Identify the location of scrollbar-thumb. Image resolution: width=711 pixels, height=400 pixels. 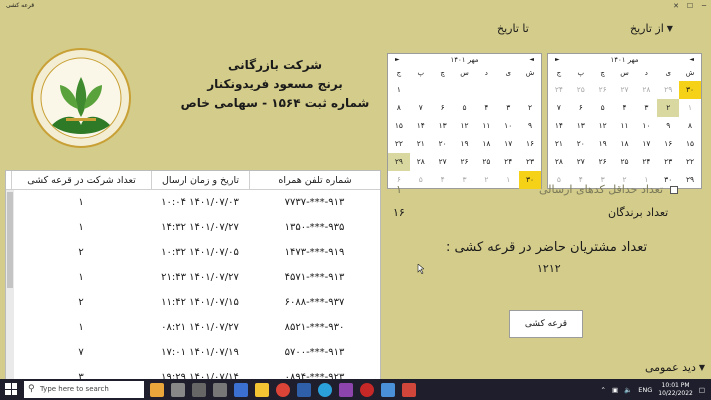
(10, 240).